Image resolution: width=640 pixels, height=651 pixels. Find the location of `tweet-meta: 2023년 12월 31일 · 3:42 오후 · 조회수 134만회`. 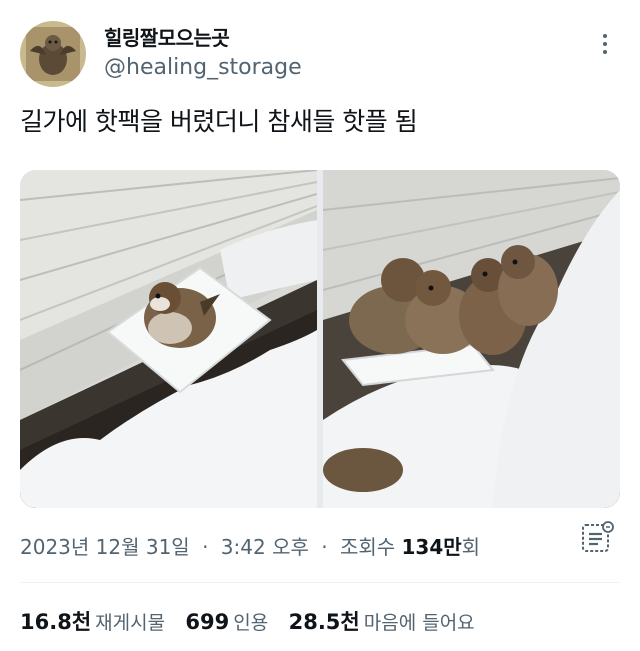

tweet-meta: 2023년 12월 31일 · 3:42 오후 · 조회수 134만회 is located at coordinates (250, 545).